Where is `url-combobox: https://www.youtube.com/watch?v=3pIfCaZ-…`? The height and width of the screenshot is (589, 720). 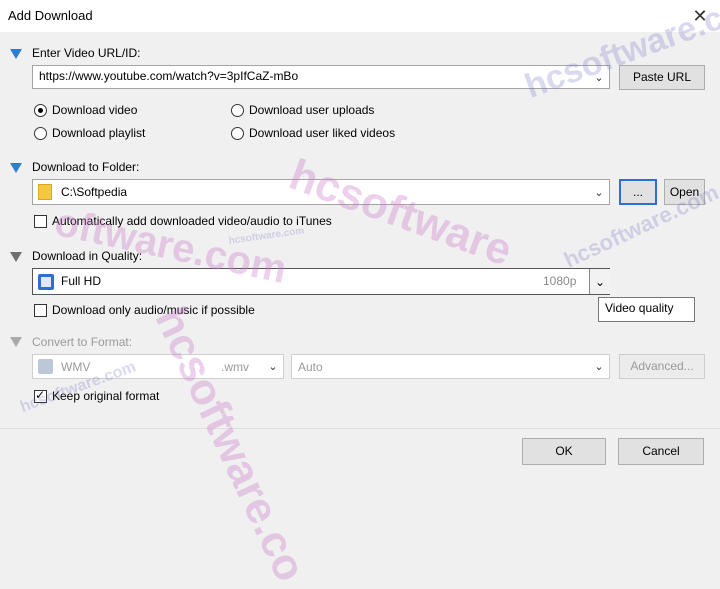 url-combobox: https://www.youtube.com/watch?v=3pIfCaZ-… is located at coordinates (321, 77).